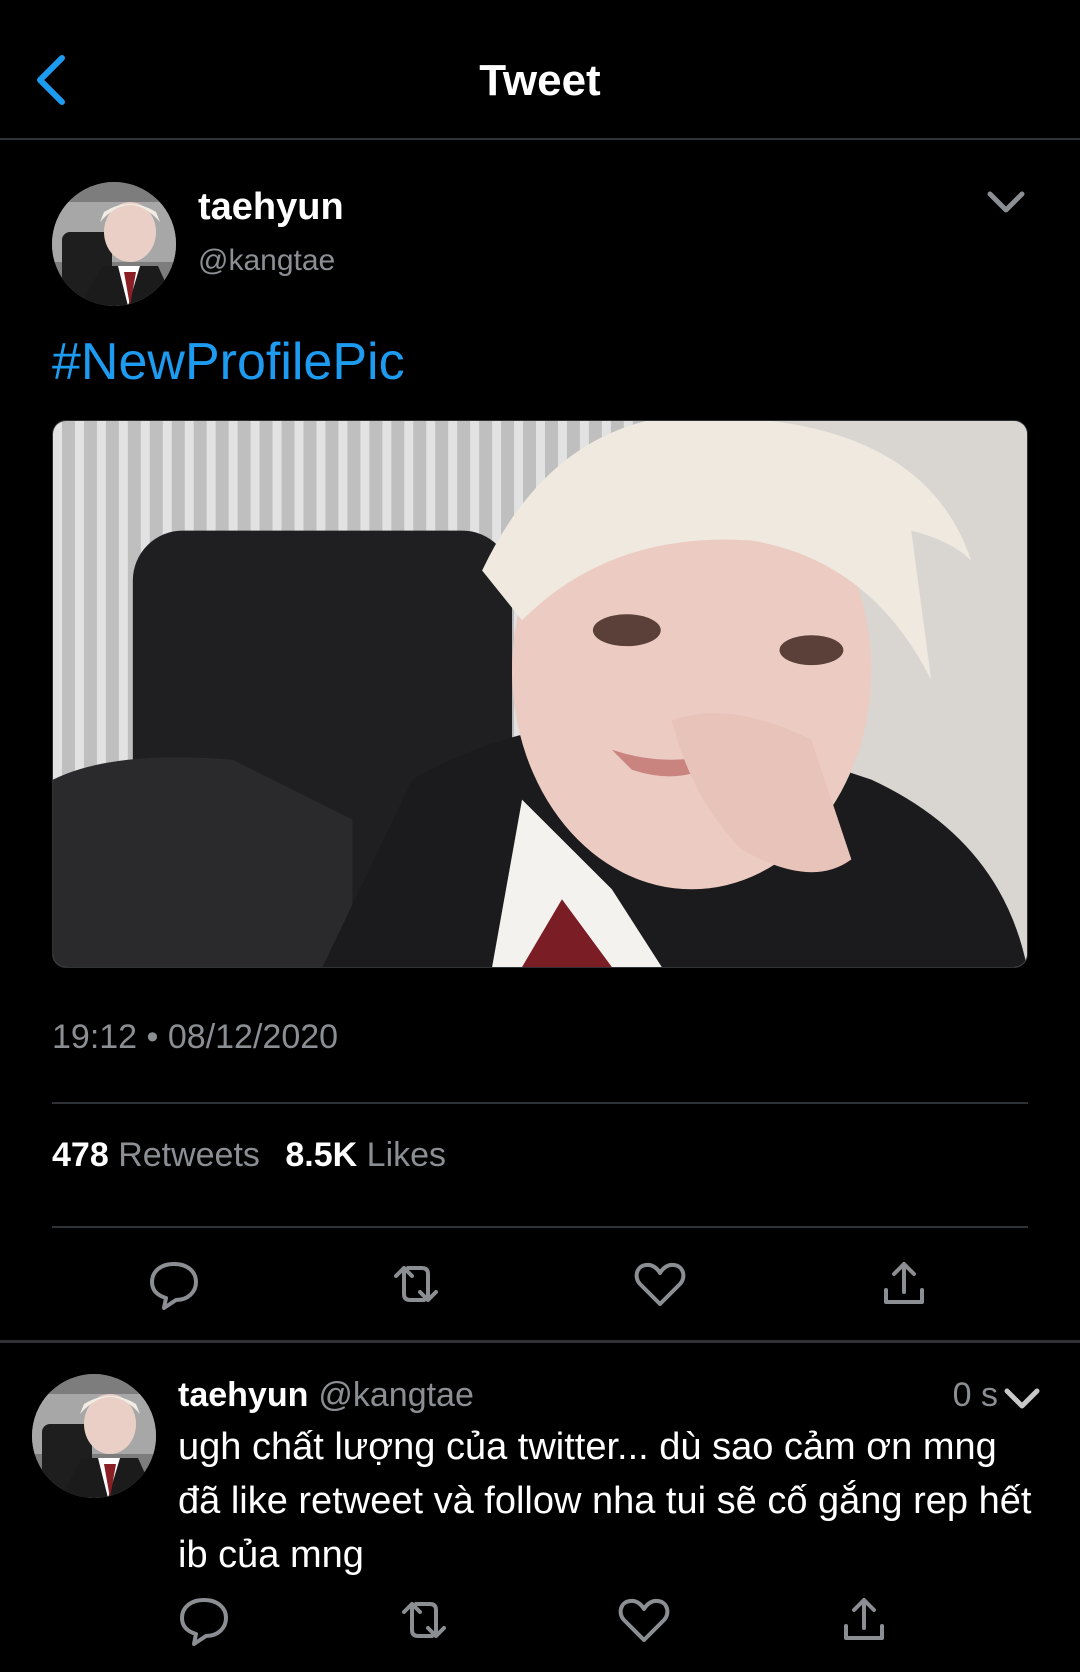 This screenshot has height=1672, width=1080. Describe the element at coordinates (540, 80) in the screenshot. I see `page-title: Tweet` at that location.